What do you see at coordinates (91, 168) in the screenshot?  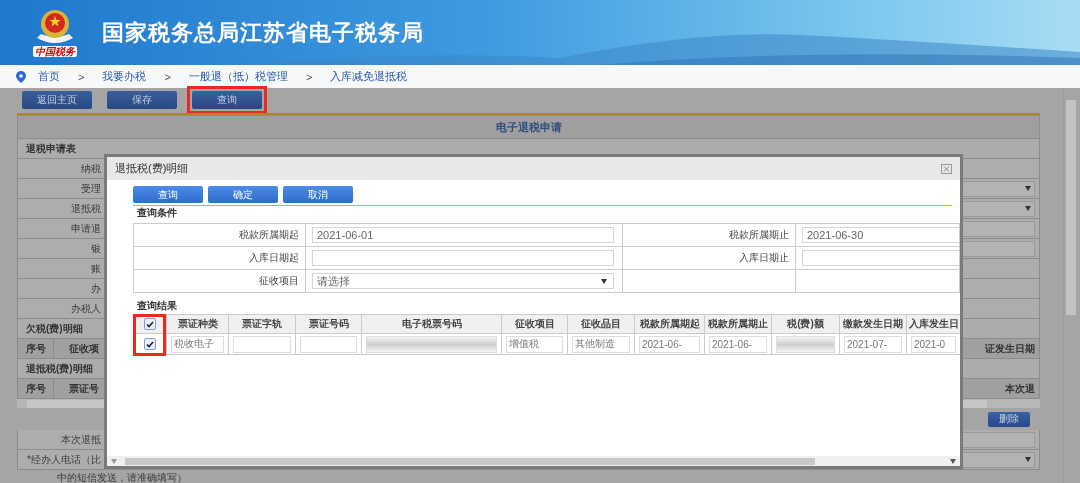 I see `field-label: 纳税` at bounding box center [91, 168].